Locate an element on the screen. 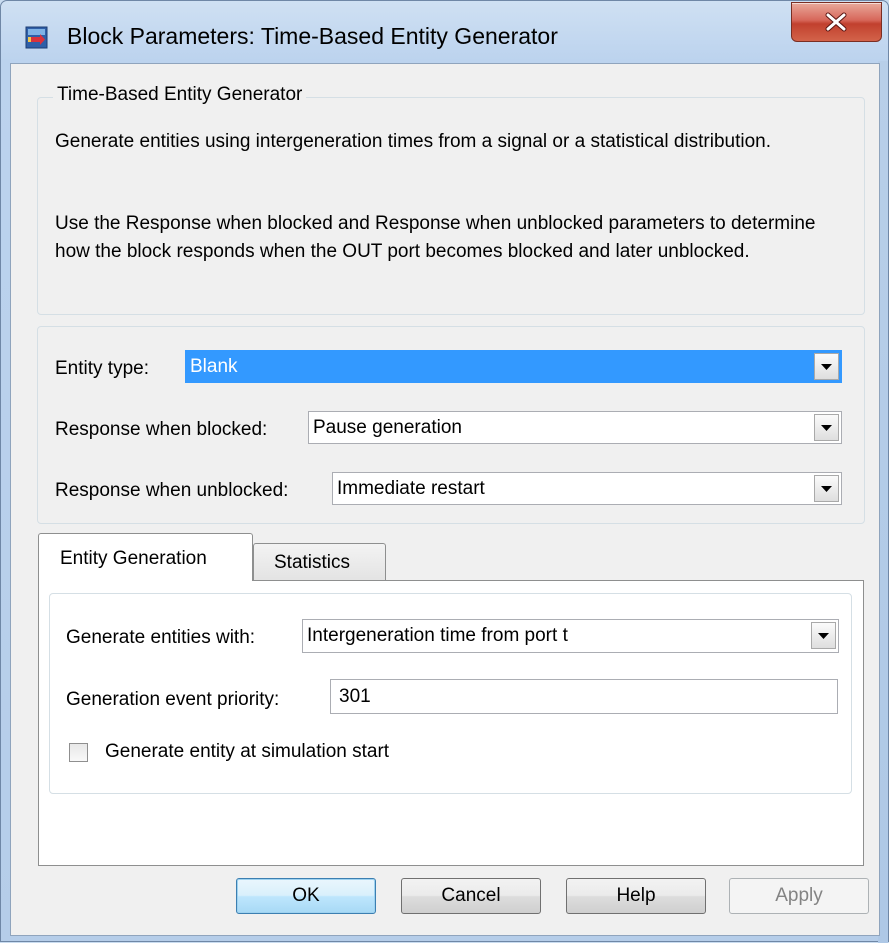  response-unblocked-label: Response when unblocked: is located at coordinates (172, 490).